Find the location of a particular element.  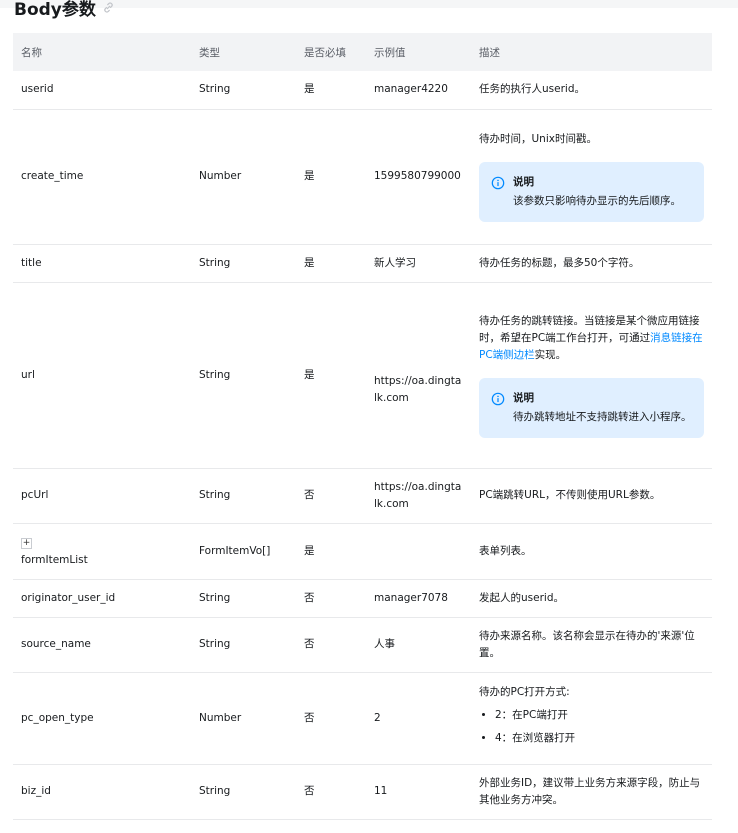

param-desc: 待办时间，Unix时间戳。 is located at coordinates (538, 139).